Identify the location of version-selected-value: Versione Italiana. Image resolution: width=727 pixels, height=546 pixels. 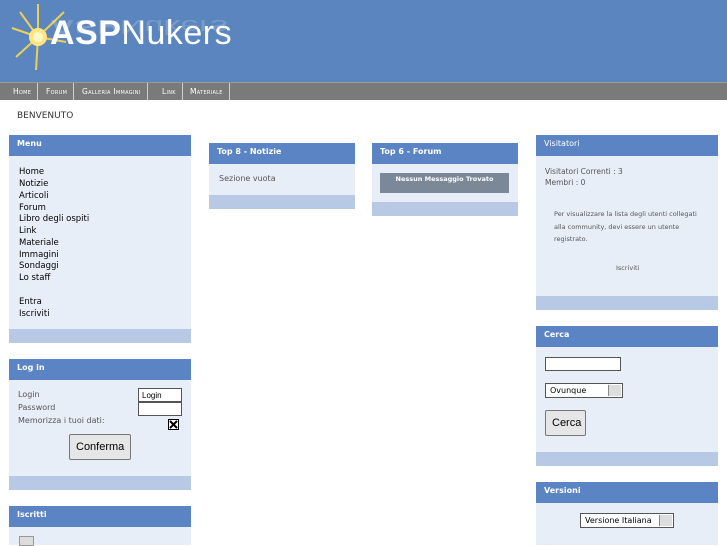
(618, 520).